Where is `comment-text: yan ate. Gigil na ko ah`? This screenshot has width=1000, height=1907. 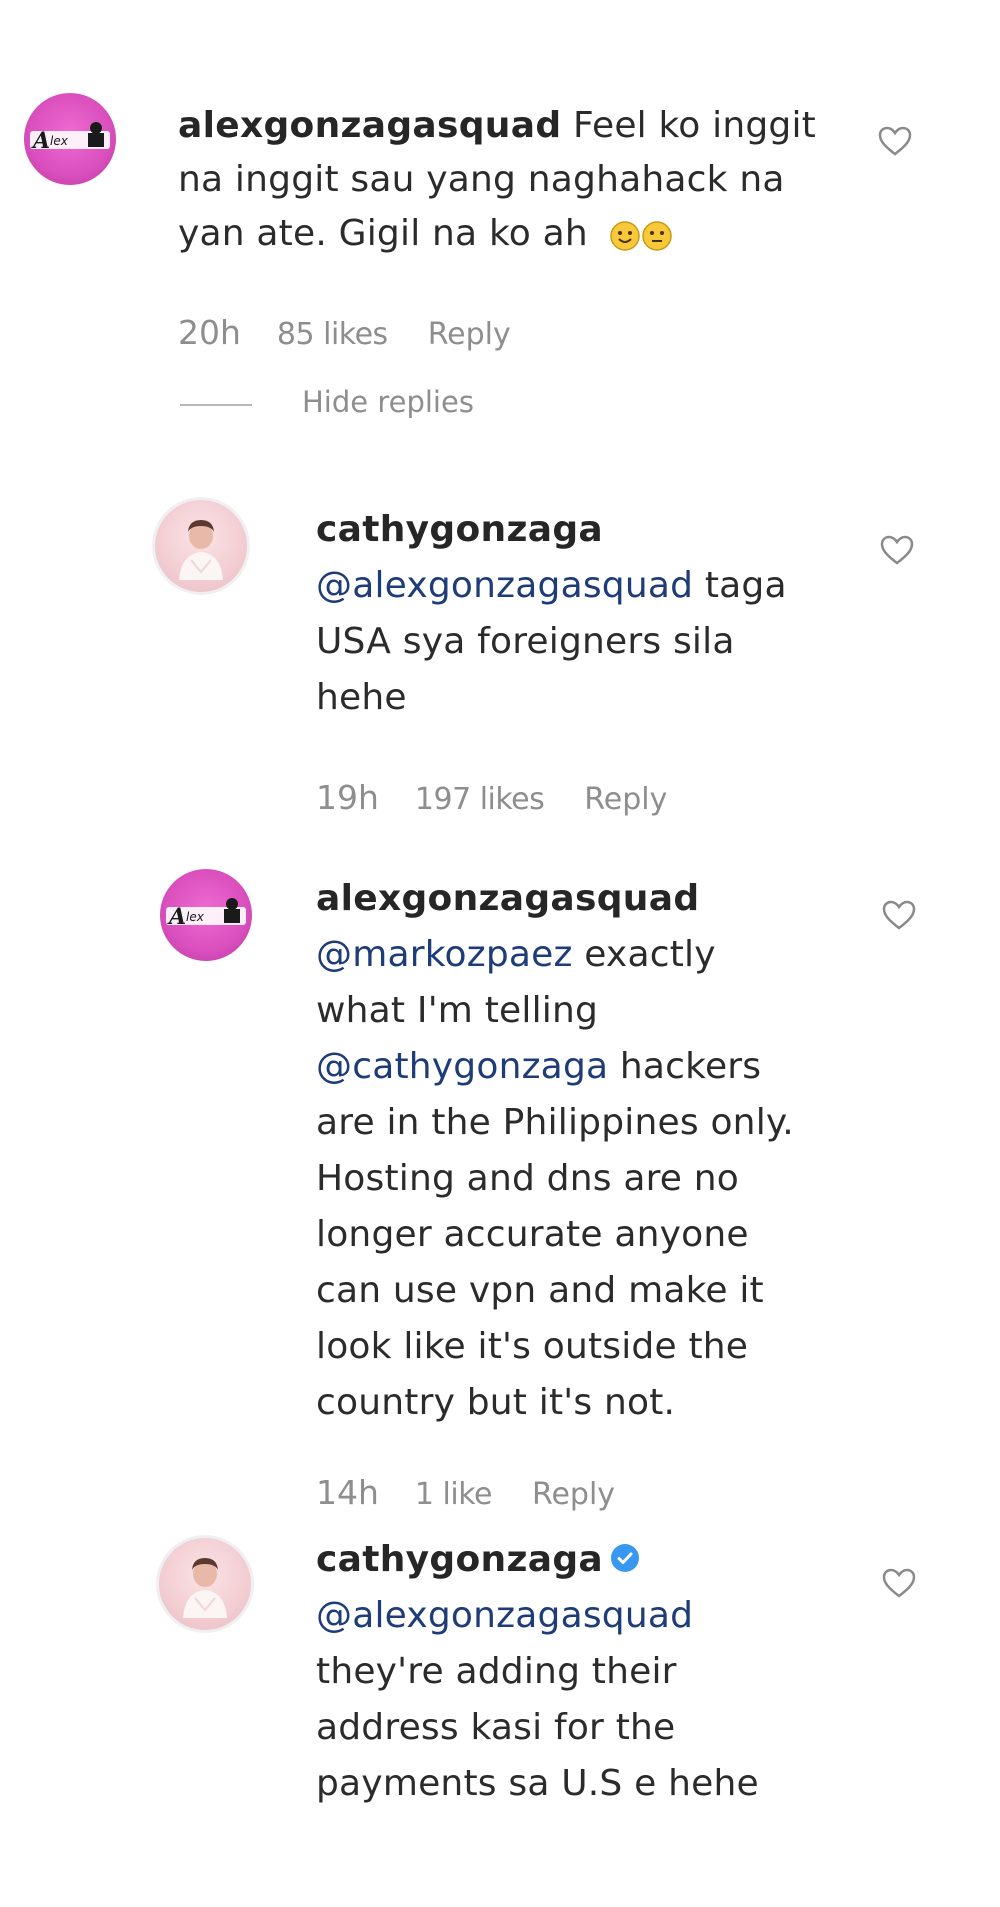 comment-text: yan ate. Gigil na ko ah is located at coordinates (383, 233).